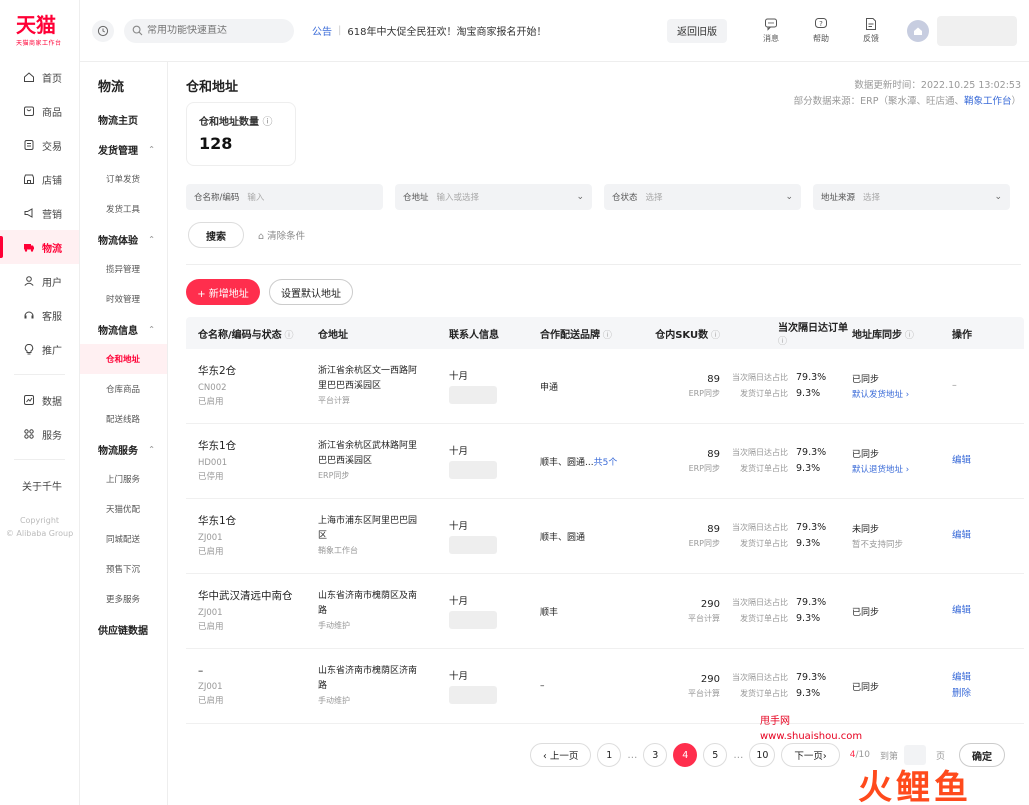 The height and width of the screenshot is (805, 1029). What do you see at coordinates (655, 755) in the screenshot?
I see `page-button: 3` at bounding box center [655, 755].